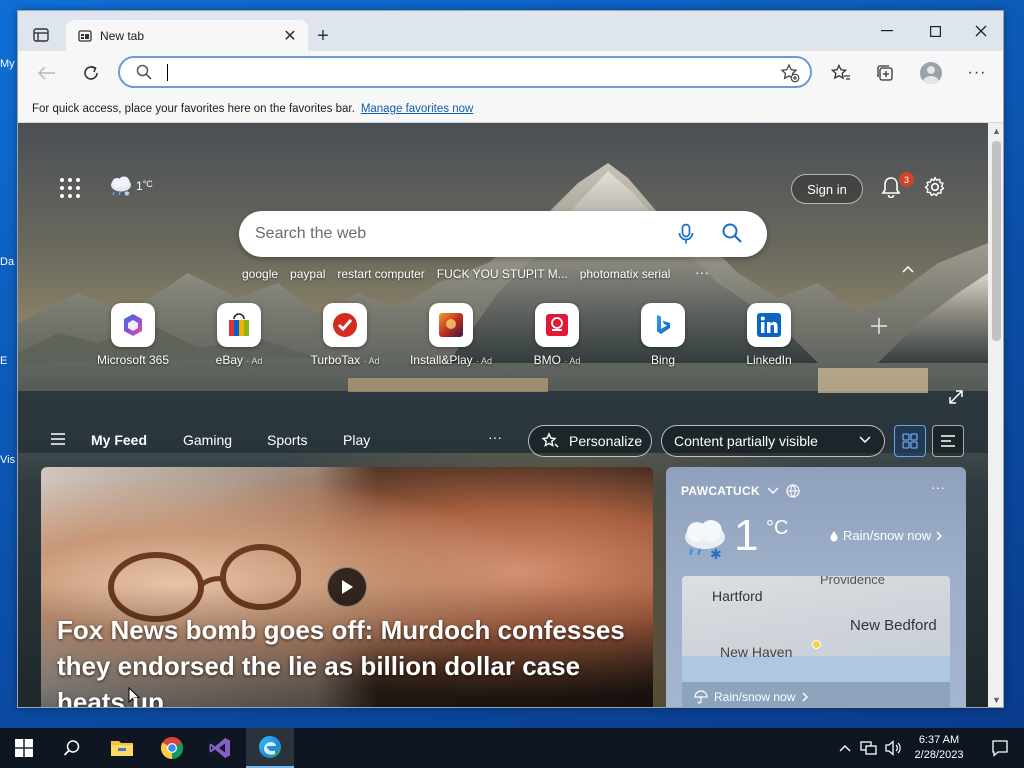 The height and width of the screenshot is (768, 1024). Describe the element at coordinates (187, 35) in the screenshot. I see `tab-new-tab: New tab ✕` at that location.